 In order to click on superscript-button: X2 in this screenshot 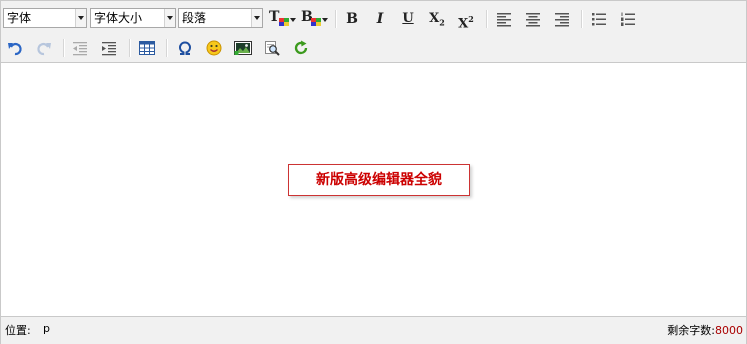, I will do `click(466, 20)`.